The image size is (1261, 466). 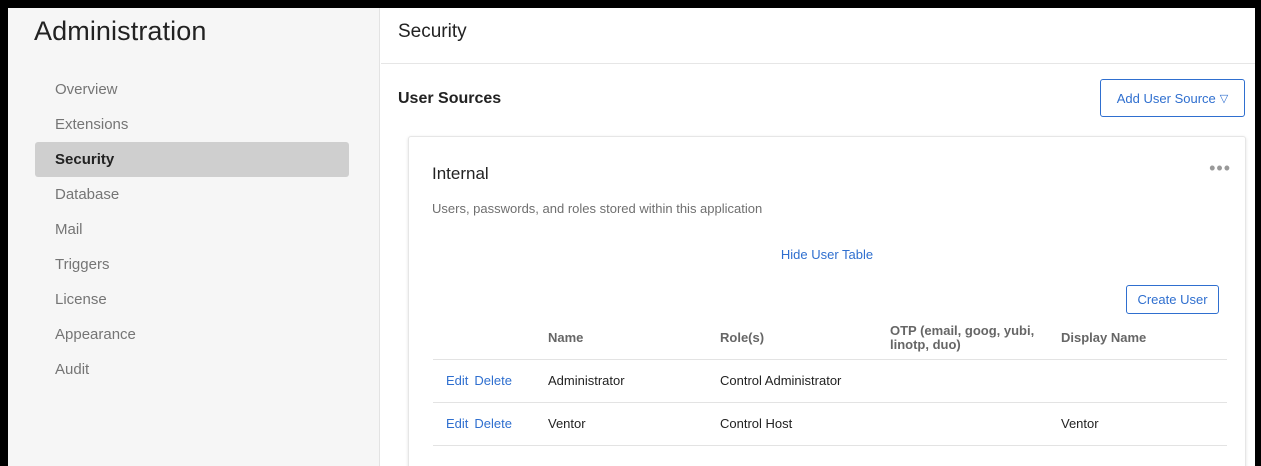 I want to click on column-header-roles: Role(s), so click(x=742, y=338).